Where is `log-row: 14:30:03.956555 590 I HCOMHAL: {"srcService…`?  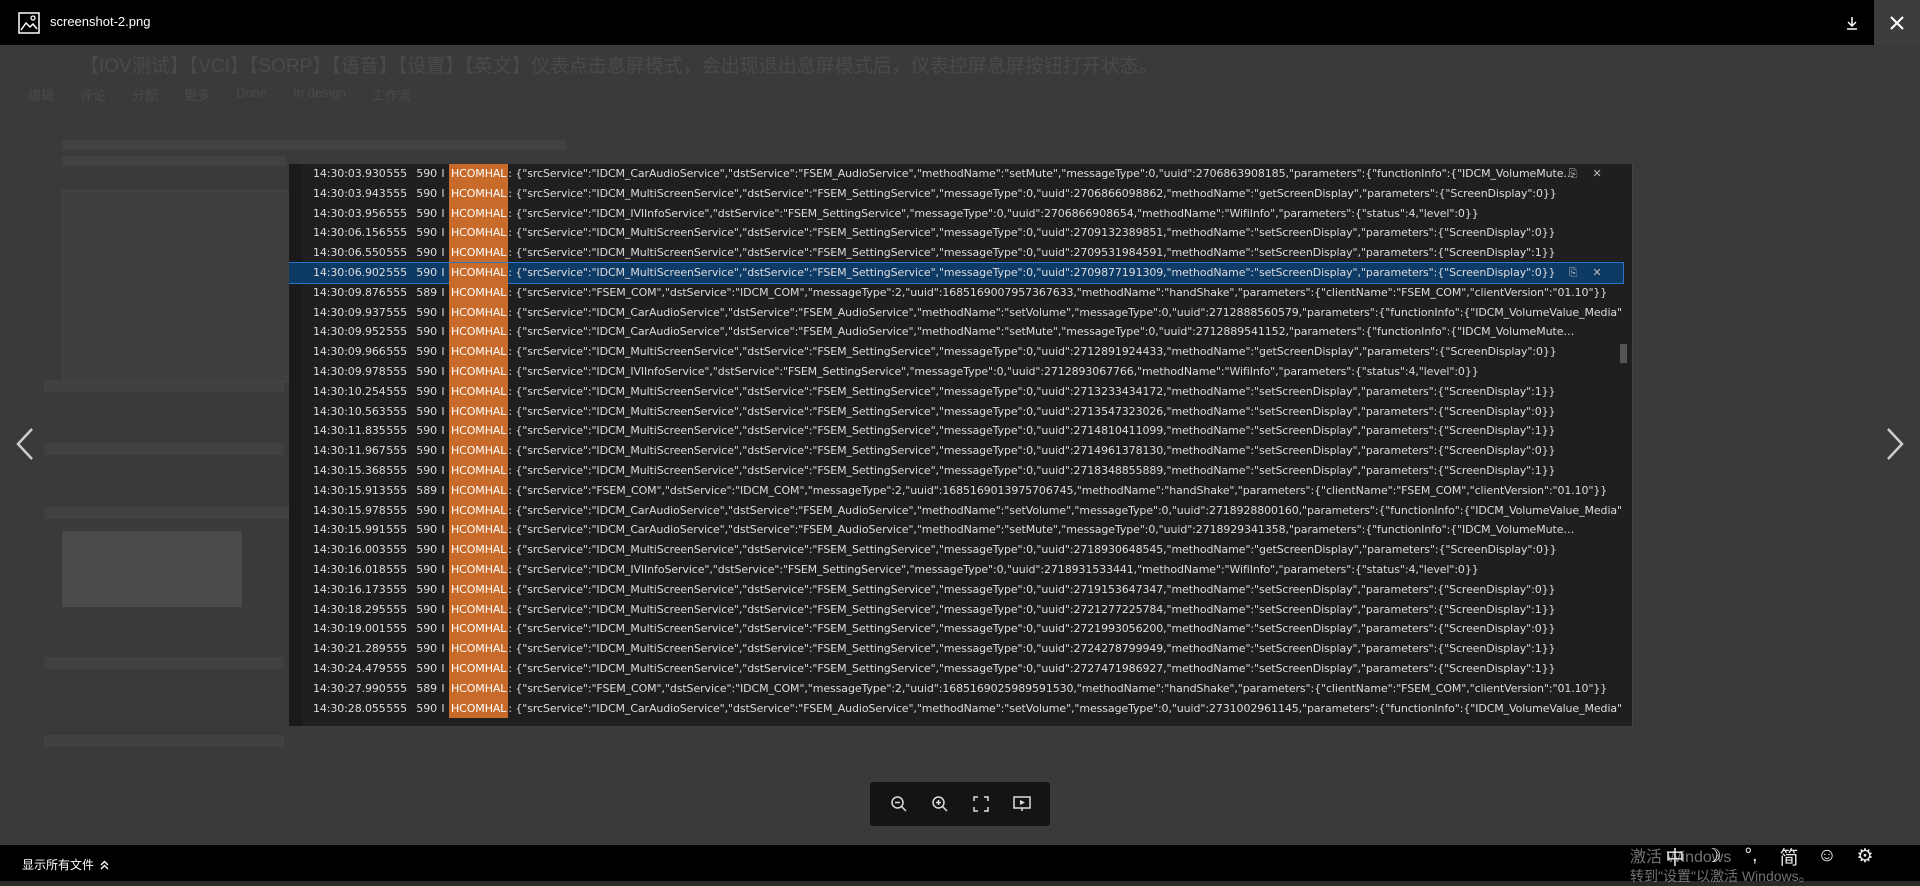 log-row: 14:30:03.956555 590 I HCOMHAL: {"srcService… is located at coordinates (956, 213).